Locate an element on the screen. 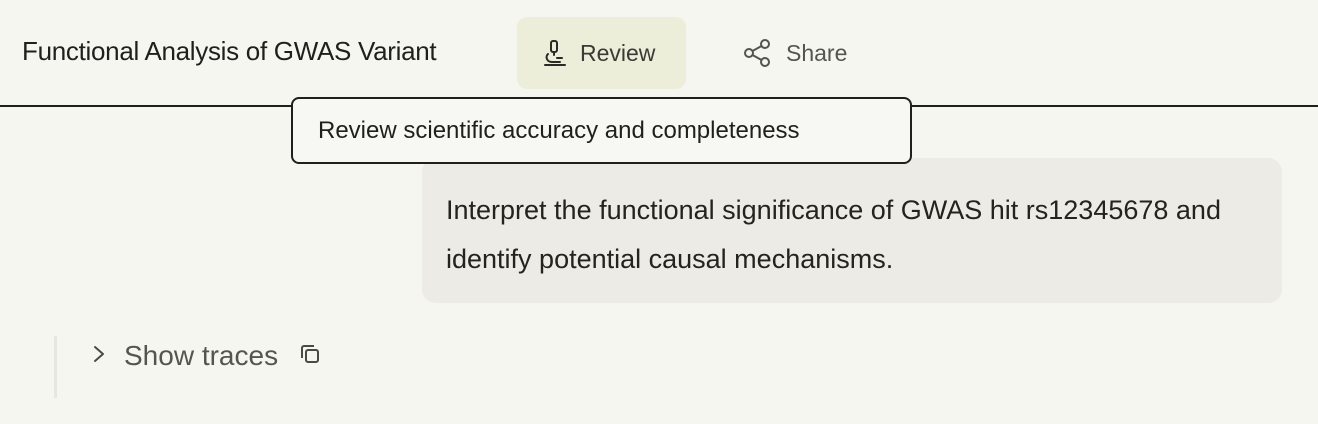  share-button: Share is located at coordinates (794, 53).